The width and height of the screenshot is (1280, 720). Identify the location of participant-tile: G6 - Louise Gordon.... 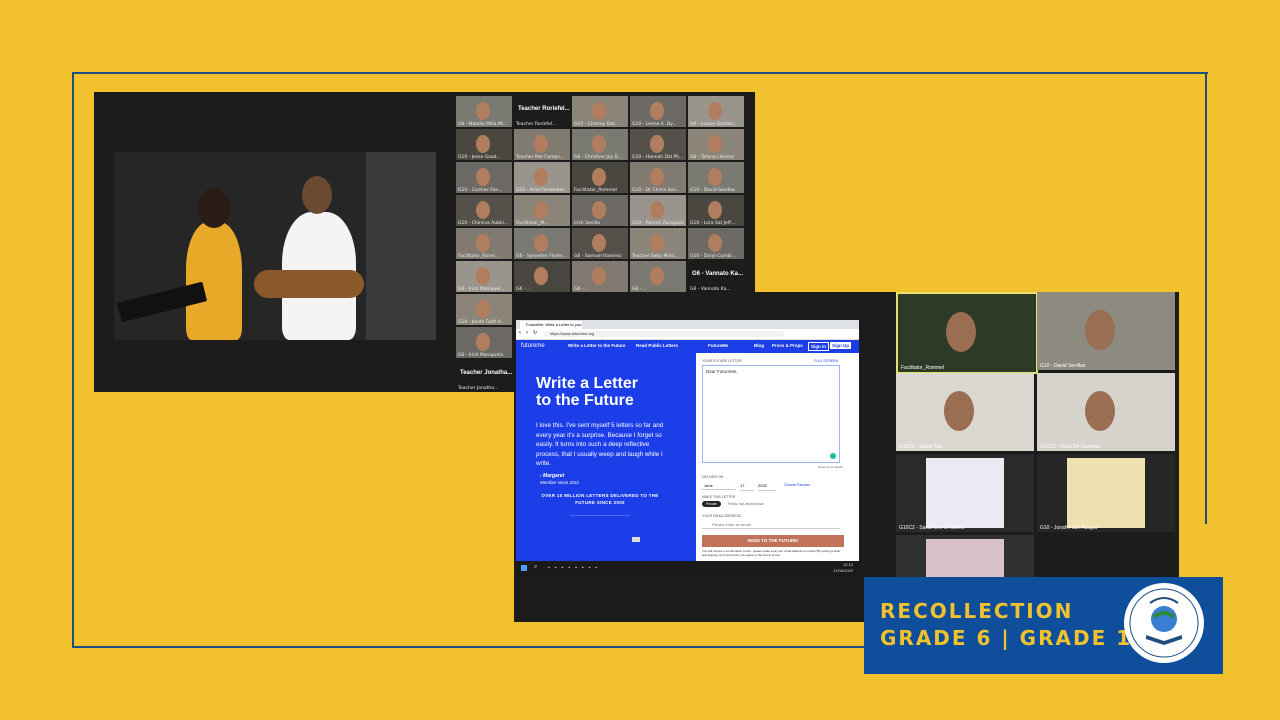
(716, 111).